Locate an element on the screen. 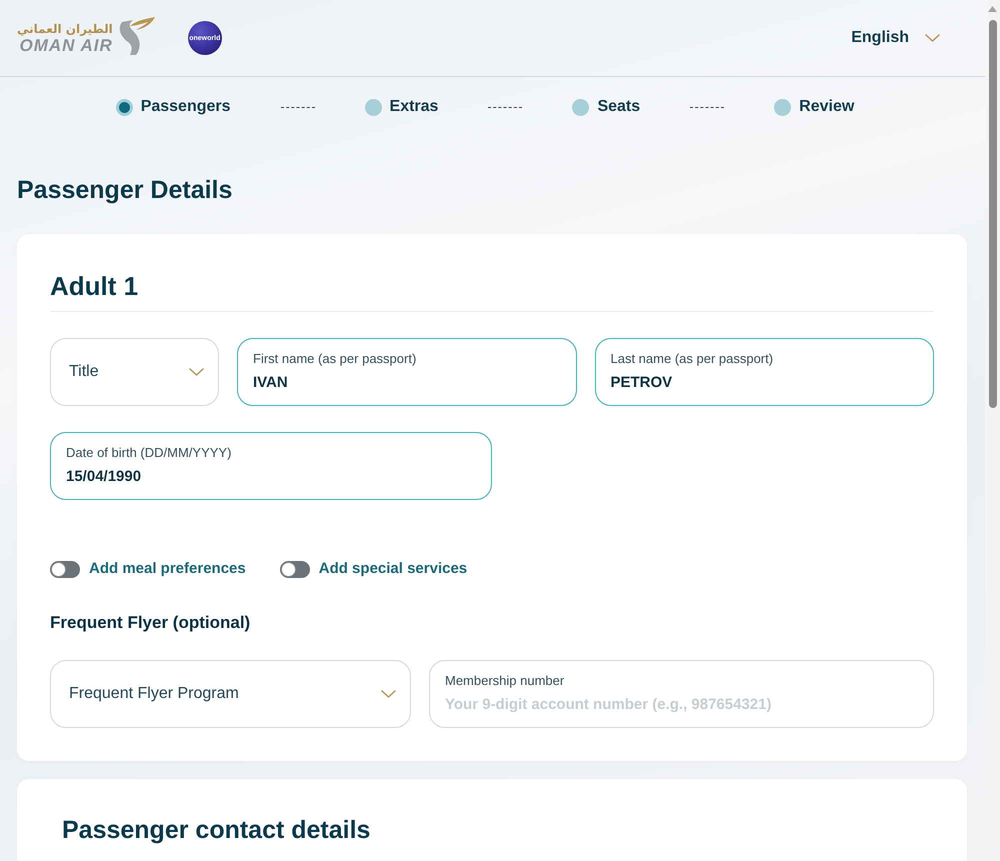  field-label: Membership number is located at coordinates (505, 681).